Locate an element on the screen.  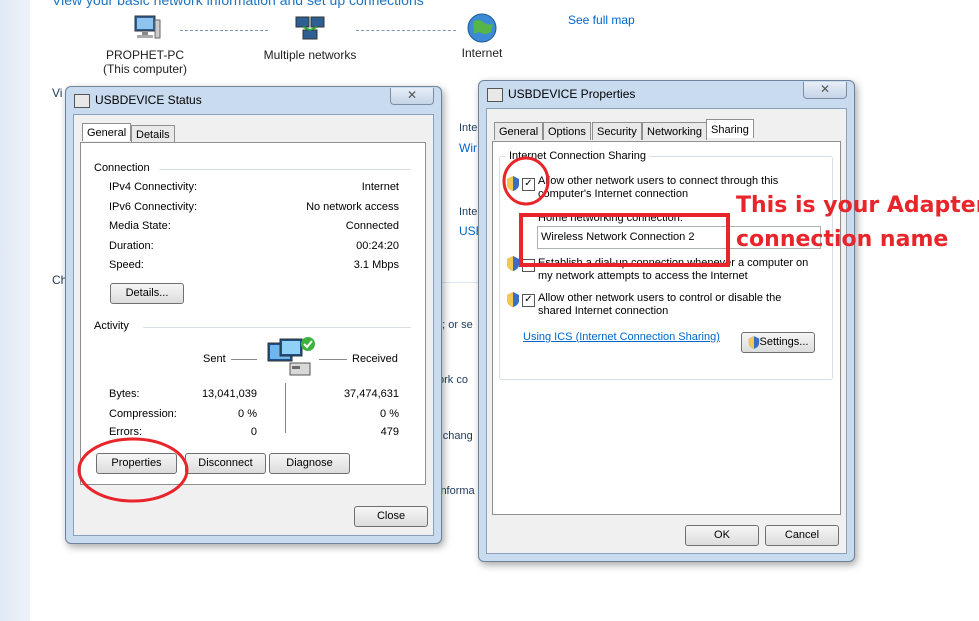
properties-highlight-circle is located at coordinates (133, 470).